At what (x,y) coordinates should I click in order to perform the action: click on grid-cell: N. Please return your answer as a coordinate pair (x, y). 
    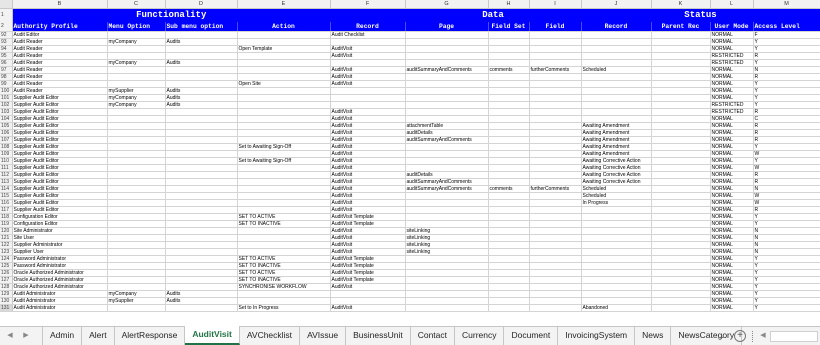
    Looking at the image, I should click on (786, 189).